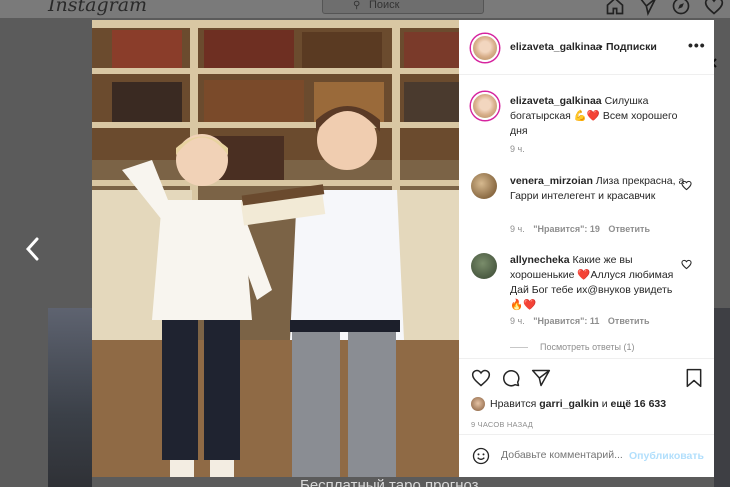 The height and width of the screenshot is (487, 730). I want to click on author-avatar, so click(485, 48).